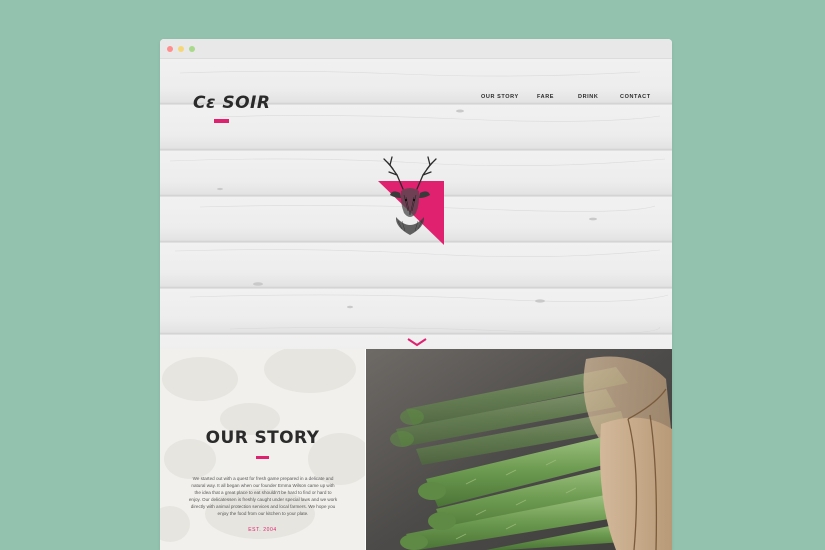  Describe the element at coordinates (192, 49) in the screenshot. I see `maximize-dot` at that location.